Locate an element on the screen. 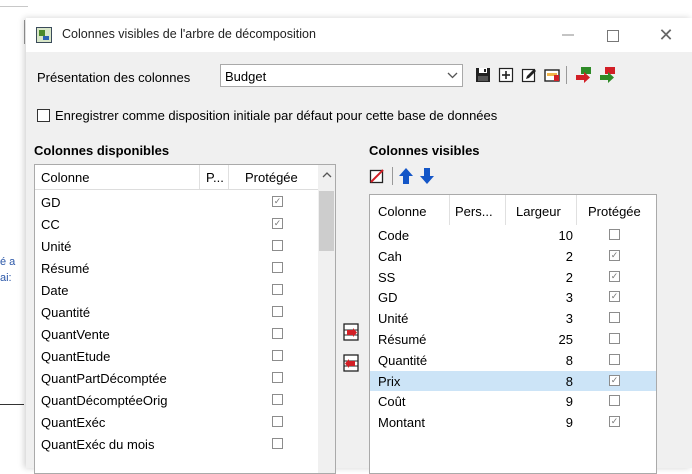  list-item: QuantEtude is located at coordinates (176, 356).